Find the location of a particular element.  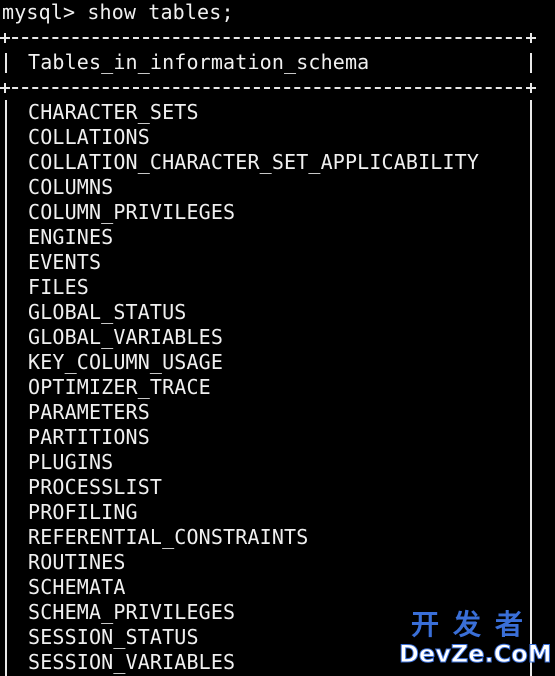

watermark-en-text: DevZe.CoM is located at coordinates (476, 654).